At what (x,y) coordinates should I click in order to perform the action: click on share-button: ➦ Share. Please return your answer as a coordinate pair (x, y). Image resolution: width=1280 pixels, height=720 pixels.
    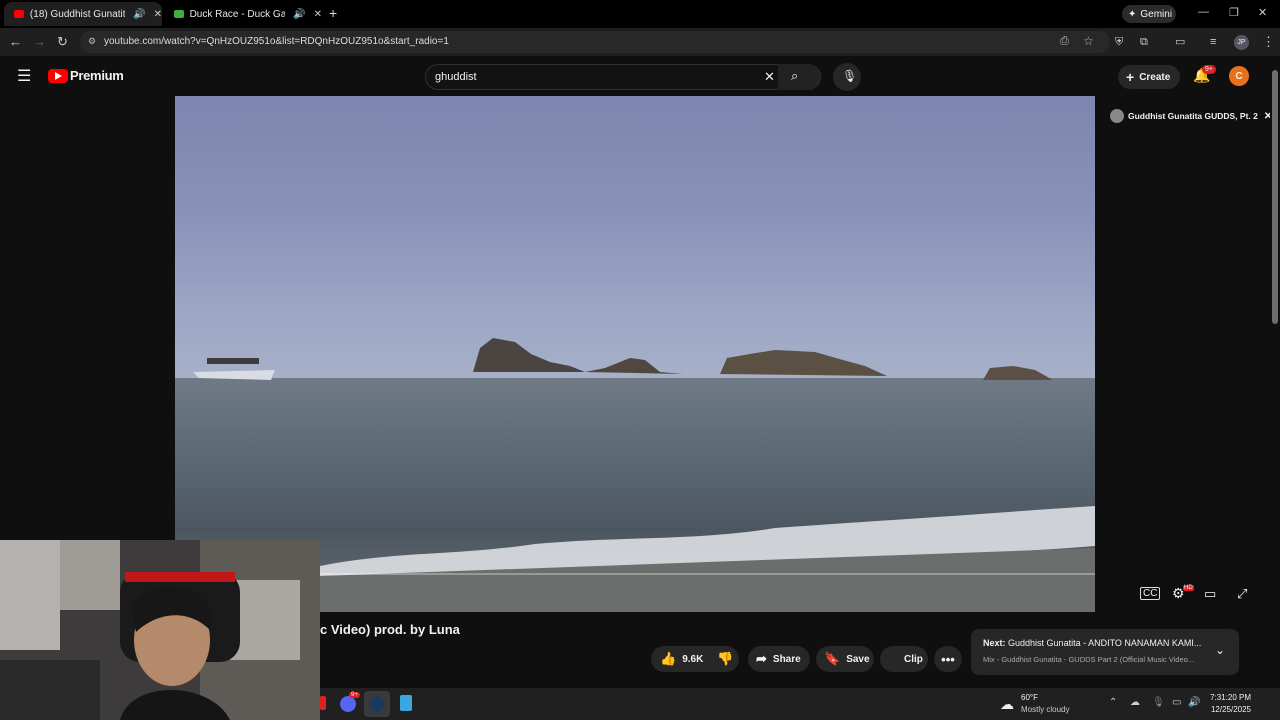
    Looking at the image, I should click on (779, 659).